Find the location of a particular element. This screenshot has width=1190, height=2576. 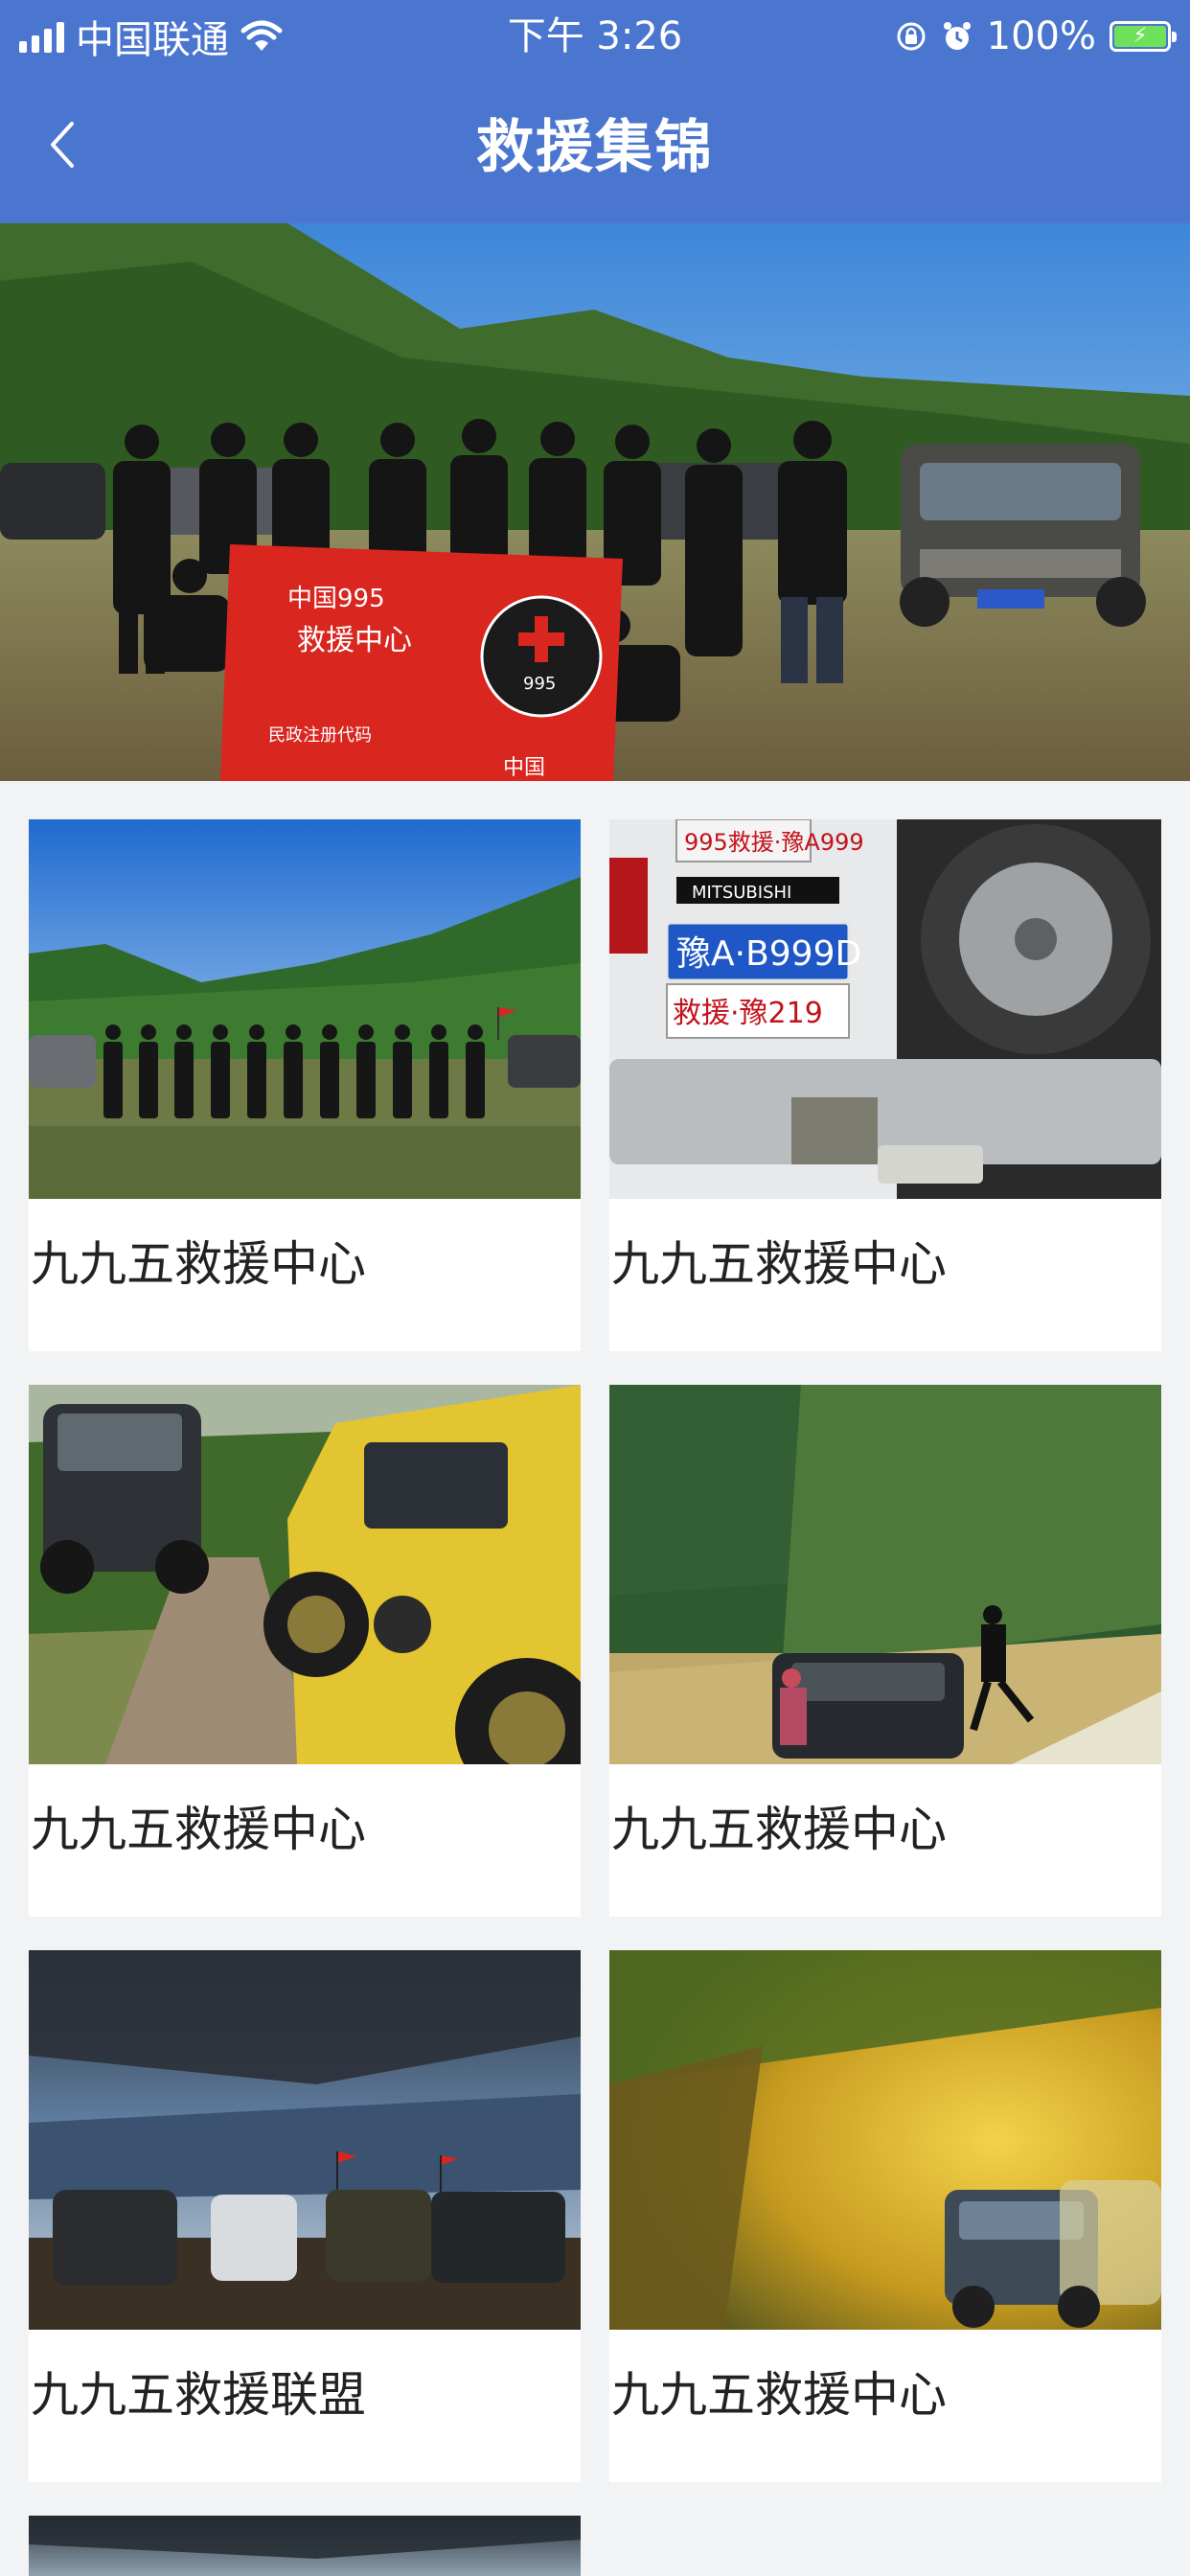

svg-text: 995 is located at coordinates (540, 684).